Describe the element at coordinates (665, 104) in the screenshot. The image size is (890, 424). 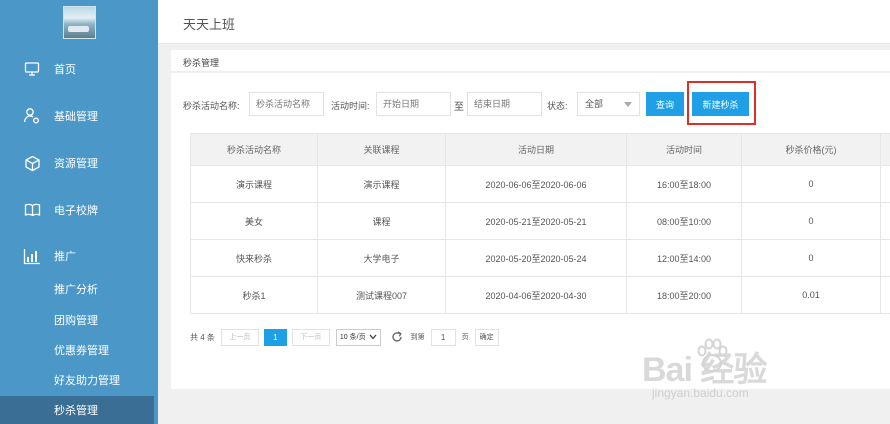
I see `query-button: 查询` at that location.